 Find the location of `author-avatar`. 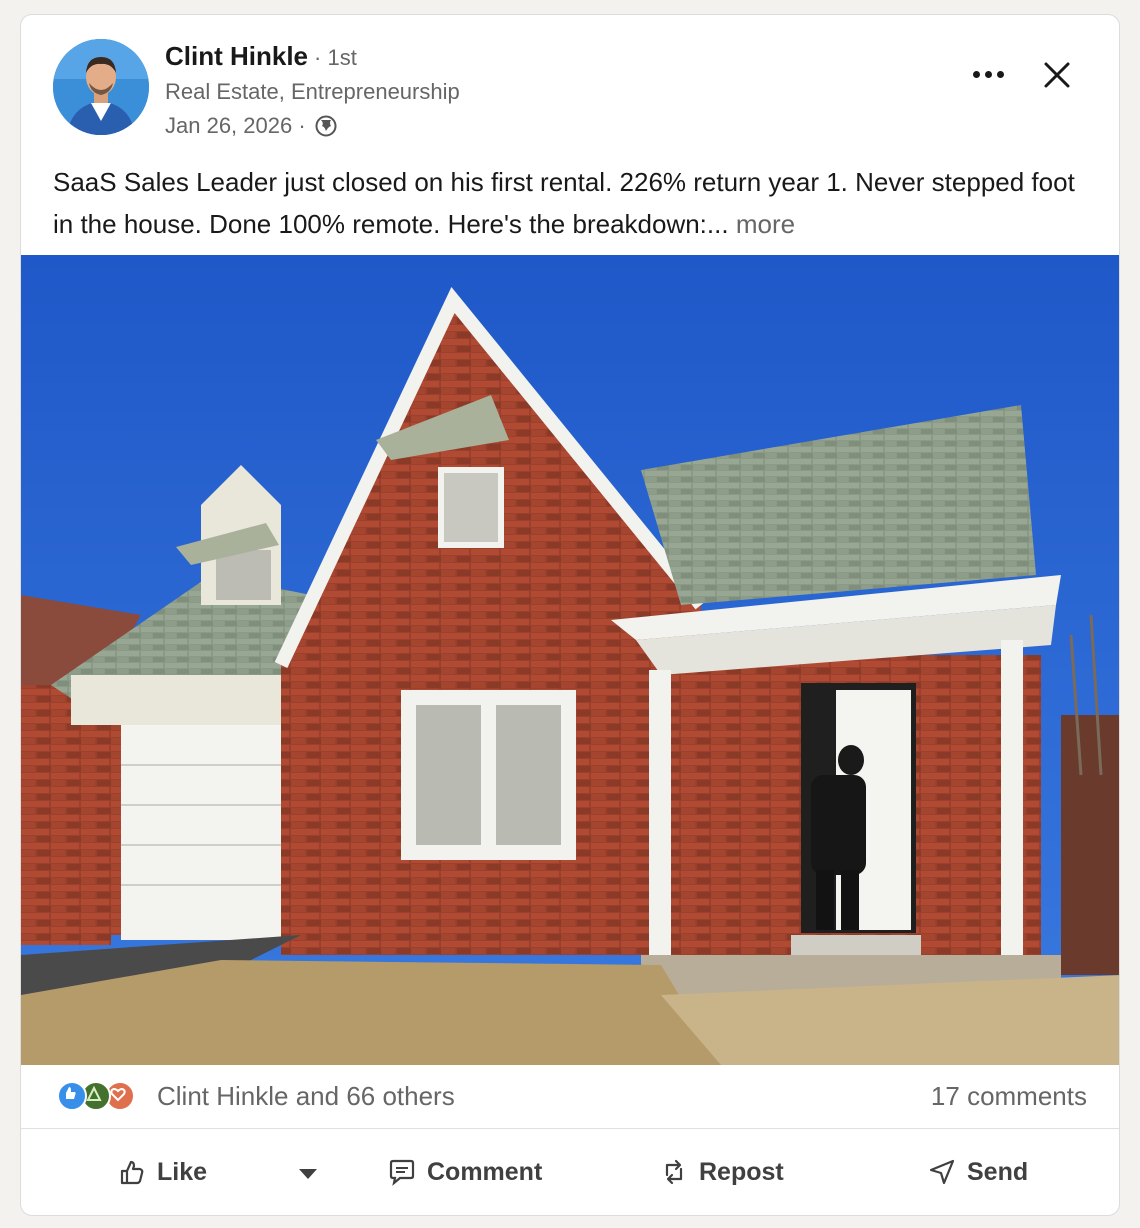

author-avatar is located at coordinates (101, 87).